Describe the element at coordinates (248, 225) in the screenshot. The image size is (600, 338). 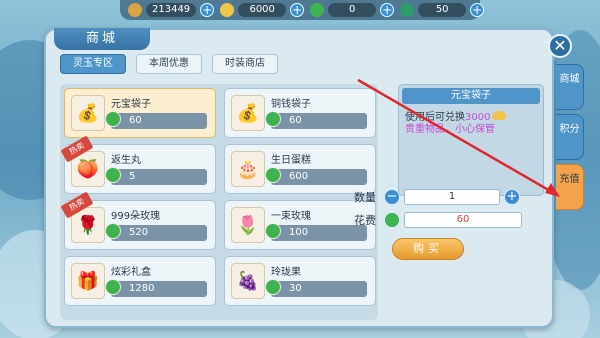
I see `rose-icon: 🌷` at that location.